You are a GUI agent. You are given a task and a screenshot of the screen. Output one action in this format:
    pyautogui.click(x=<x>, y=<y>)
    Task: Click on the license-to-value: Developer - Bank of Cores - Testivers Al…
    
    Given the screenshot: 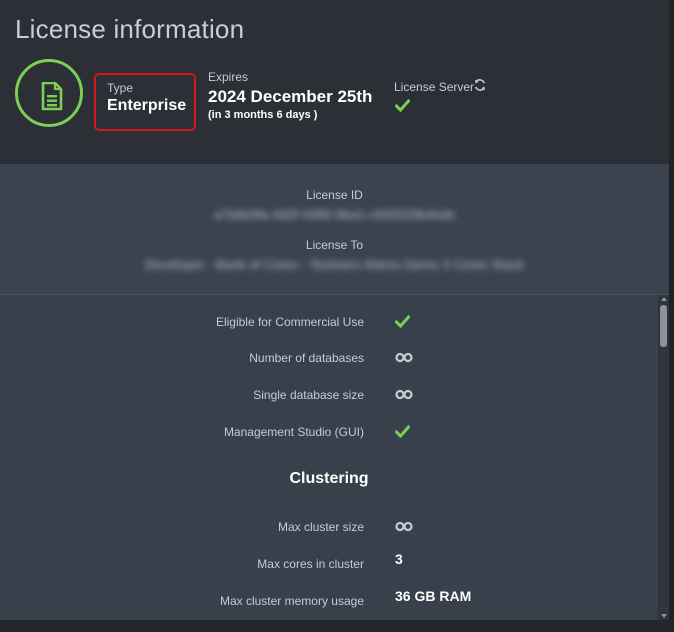 What is the action you would take?
    pyautogui.click(x=334, y=264)
    